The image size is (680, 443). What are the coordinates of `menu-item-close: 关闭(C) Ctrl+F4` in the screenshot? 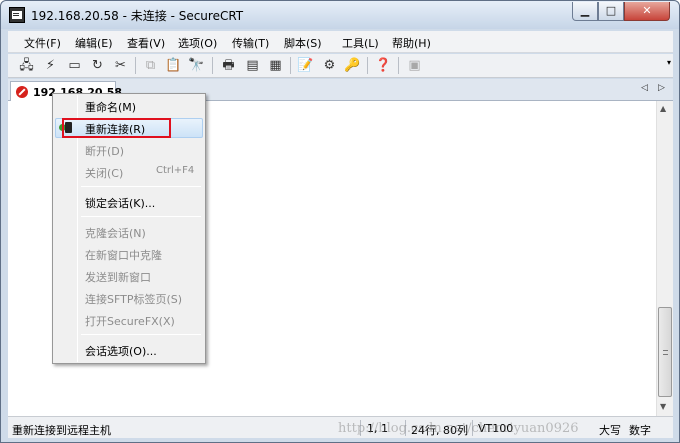 It's located at (129, 172).